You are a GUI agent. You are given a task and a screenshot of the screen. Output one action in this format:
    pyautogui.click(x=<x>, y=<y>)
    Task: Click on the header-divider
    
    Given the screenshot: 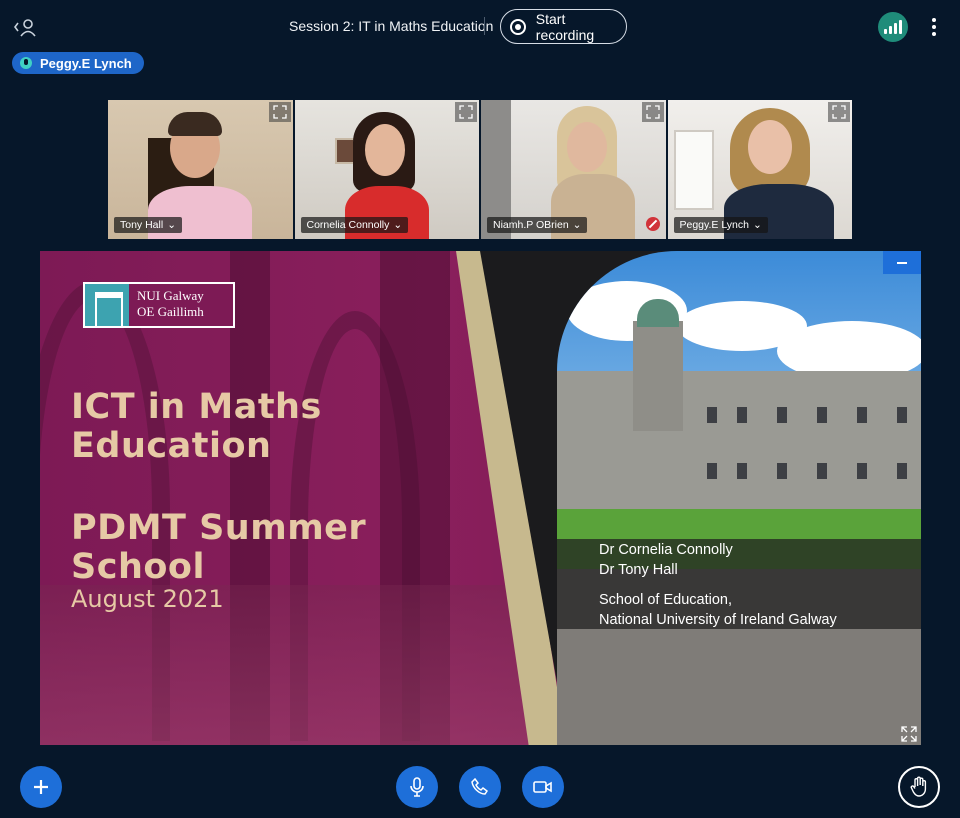 What is the action you would take?
    pyautogui.click(x=484, y=26)
    